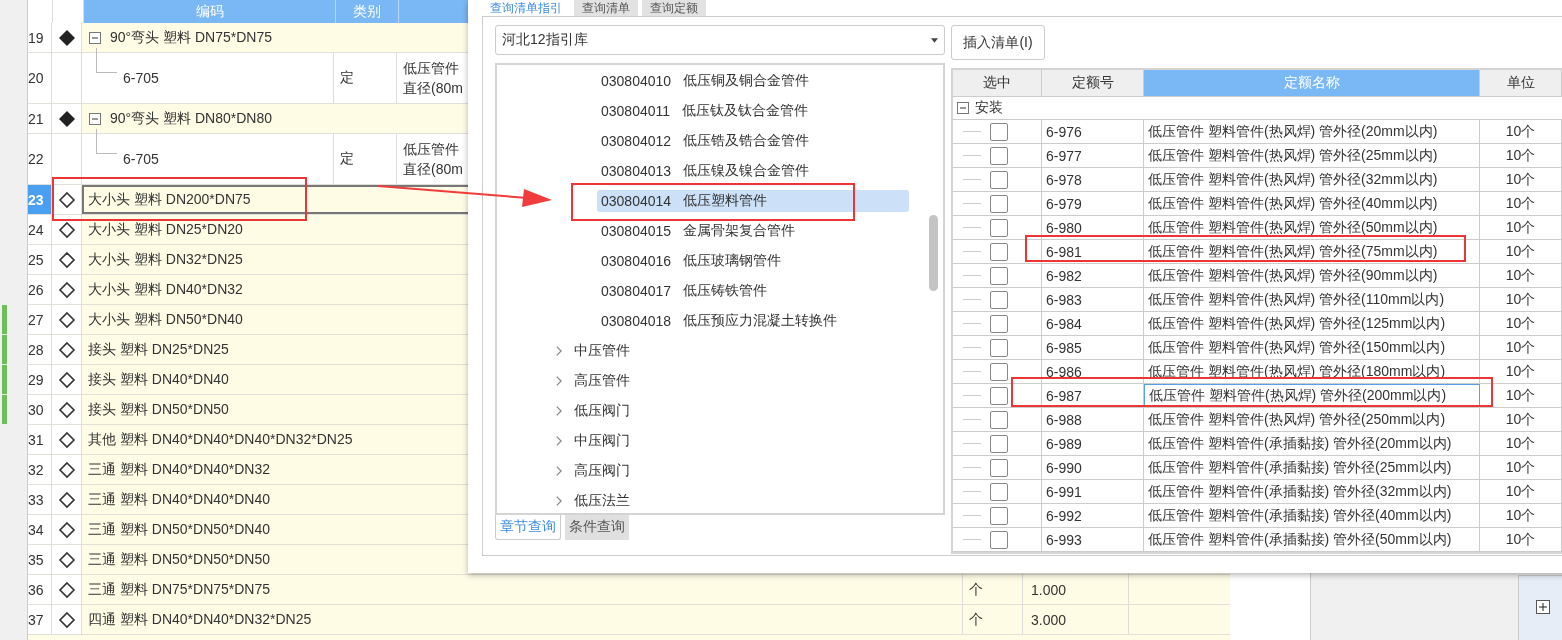 This screenshot has width=1562, height=640. I want to click on tab: 查询清单指引, so click(526, 8).